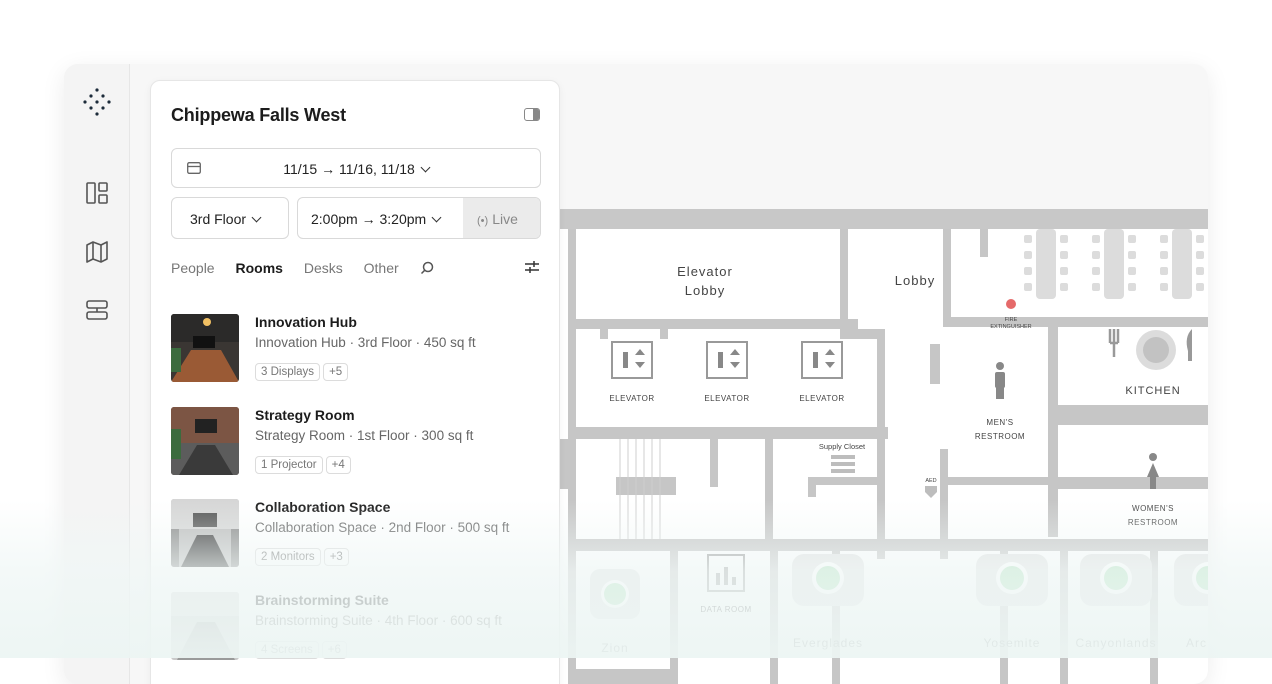 This screenshot has height=684, width=1272. Describe the element at coordinates (369, 219) in the screenshot. I see `time-range-text: 2:00pm → 3:20pm` at that location.